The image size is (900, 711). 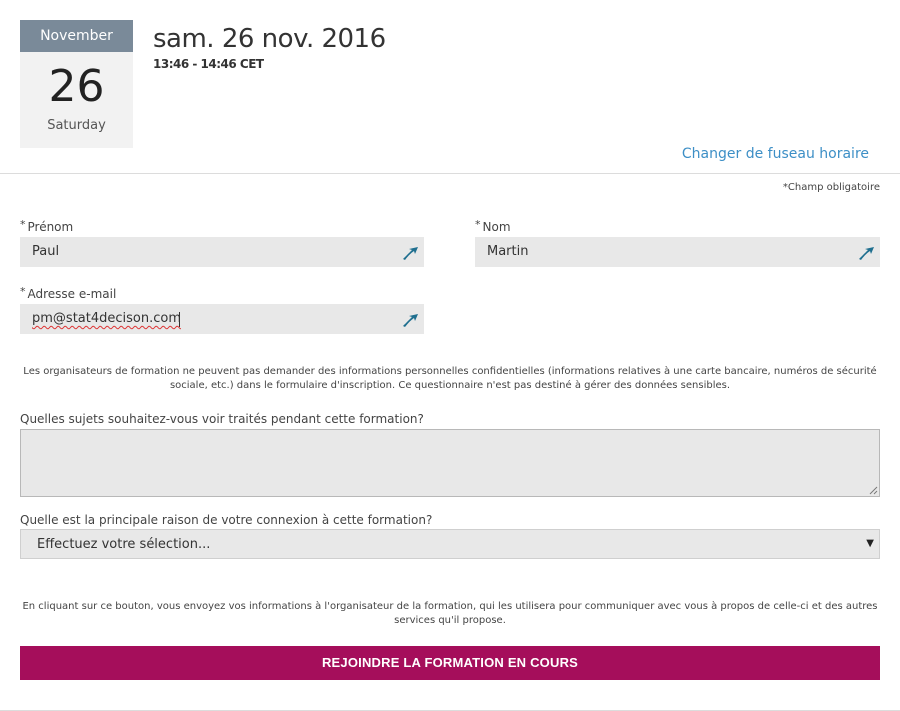 What do you see at coordinates (47, 226) in the screenshot?
I see `first-name-label: * Prénom` at bounding box center [47, 226].